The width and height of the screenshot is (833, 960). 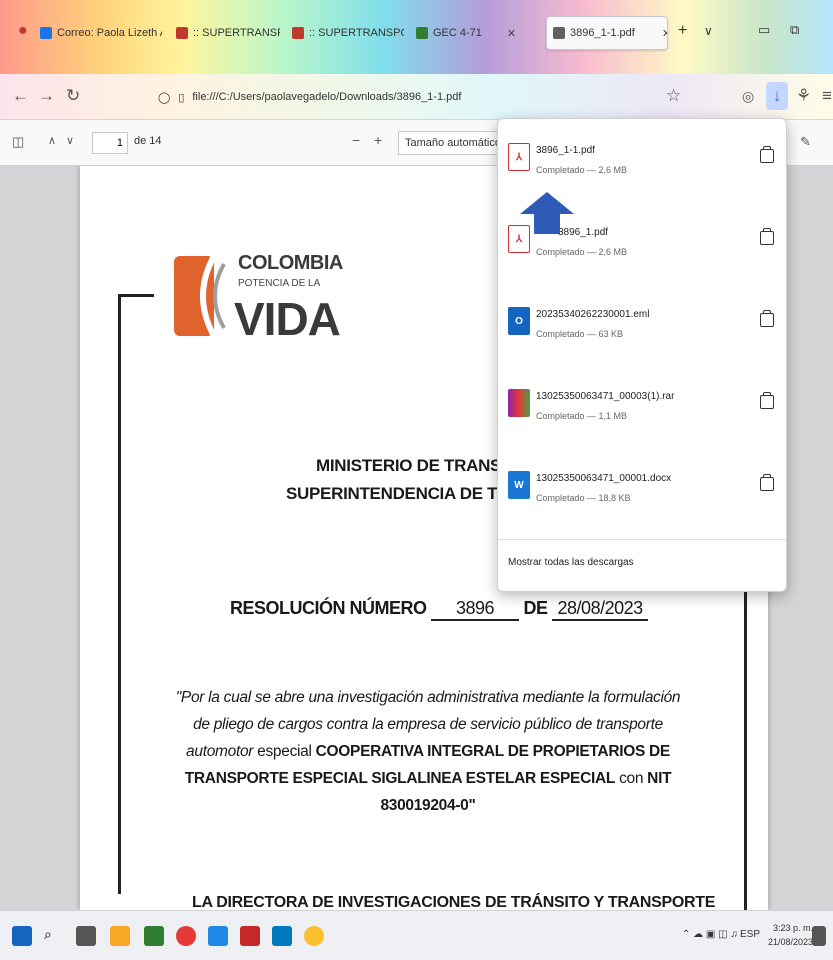 What do you see at coordinates (154, 936) in the screenshot?
I see `excel-icon` at bounding box center [154, 936].